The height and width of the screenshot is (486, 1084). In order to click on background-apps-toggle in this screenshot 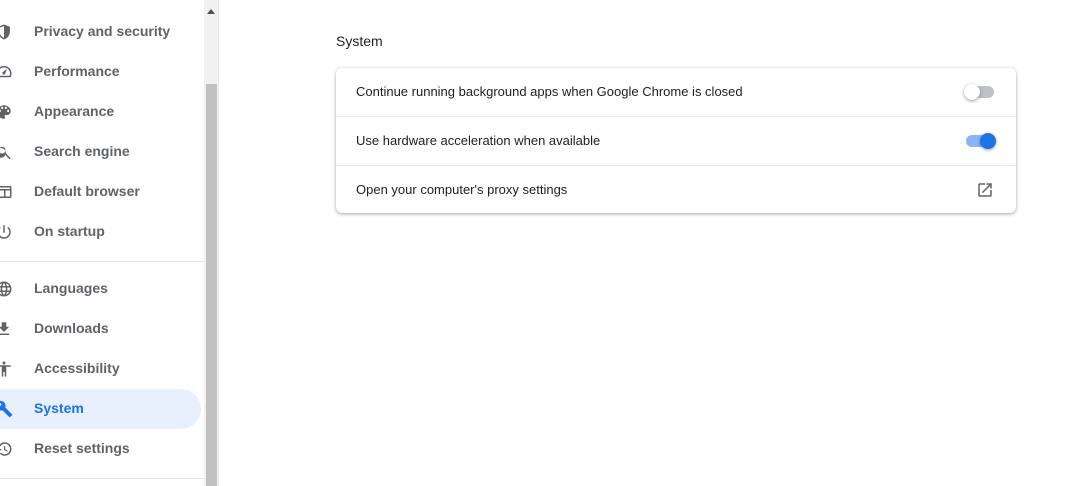, I will do `click(980, 92)`.